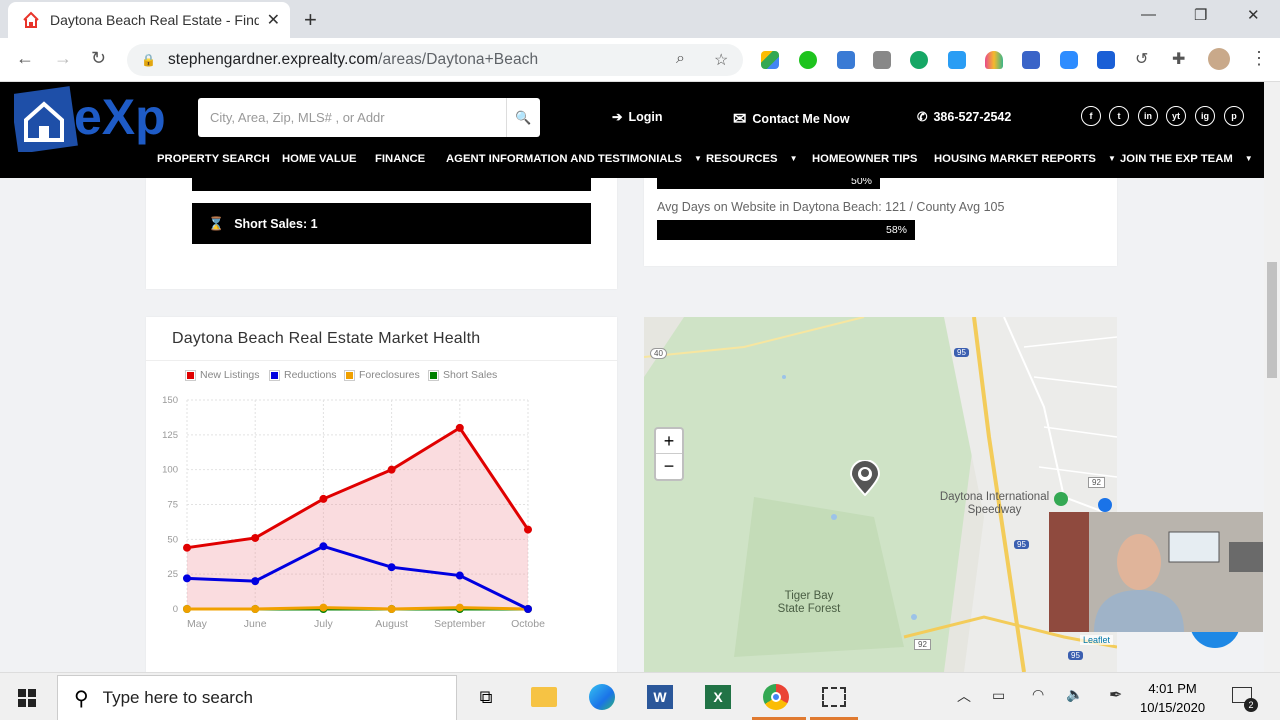 This screenshot has width=1280, height=720. I want to click on snip-tool-icon, so click(834, 697).